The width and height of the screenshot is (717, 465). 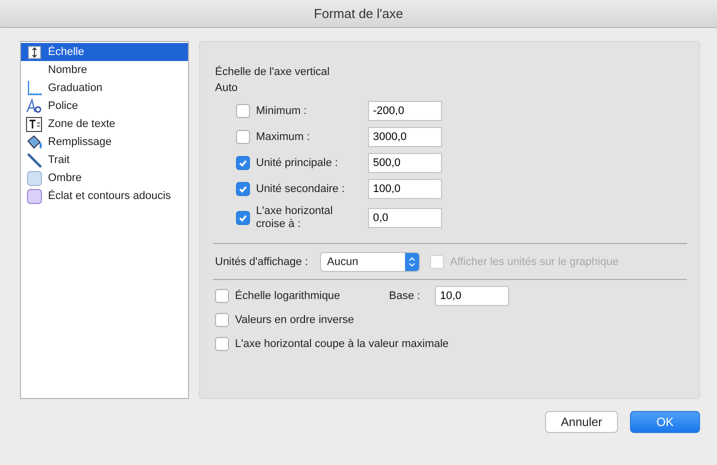 What do you see at coordinates (104, 88) in the screenshot?
I see `sidebar-item: Graduation` at bounding box center [104, 88].